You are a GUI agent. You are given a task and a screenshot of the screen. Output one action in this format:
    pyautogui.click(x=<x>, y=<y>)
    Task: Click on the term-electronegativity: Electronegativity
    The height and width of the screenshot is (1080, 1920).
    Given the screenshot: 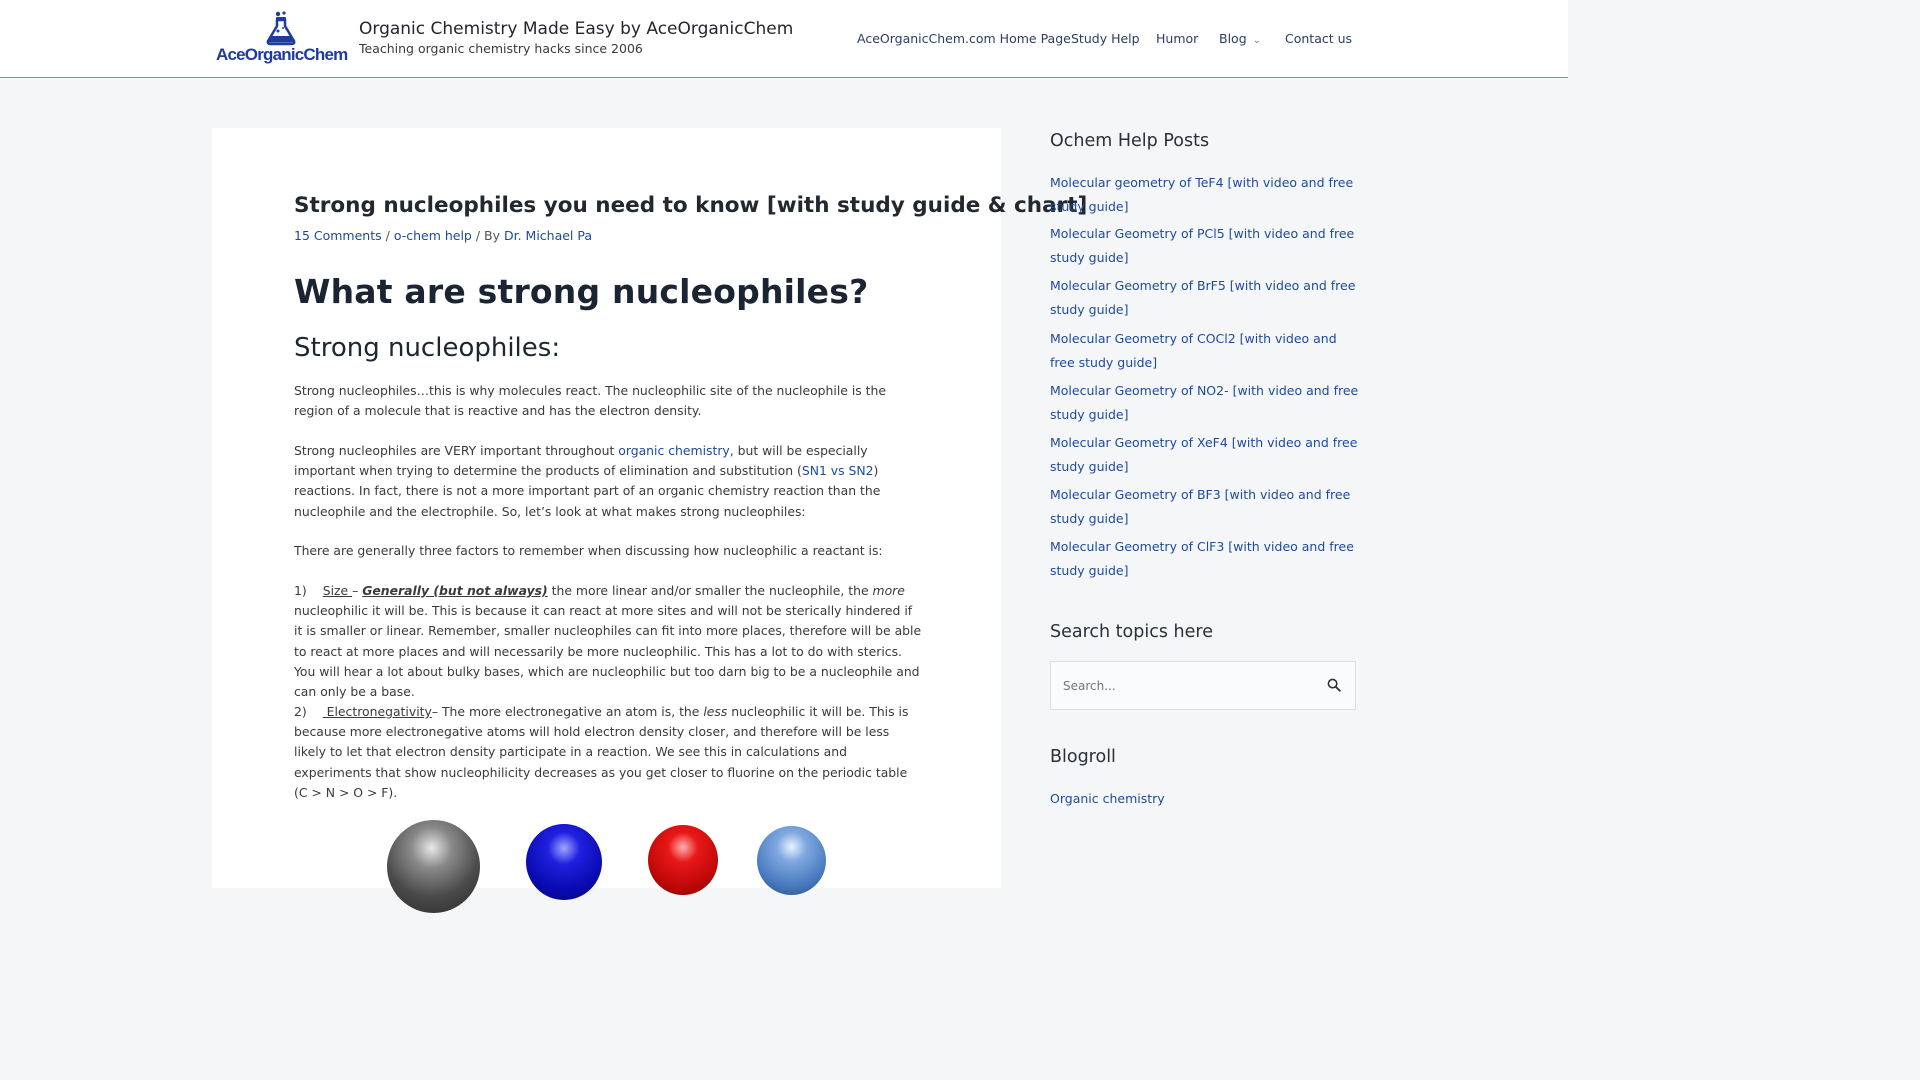 What is the action you would take?
    pyautogui.click(x=377, y=711)
    